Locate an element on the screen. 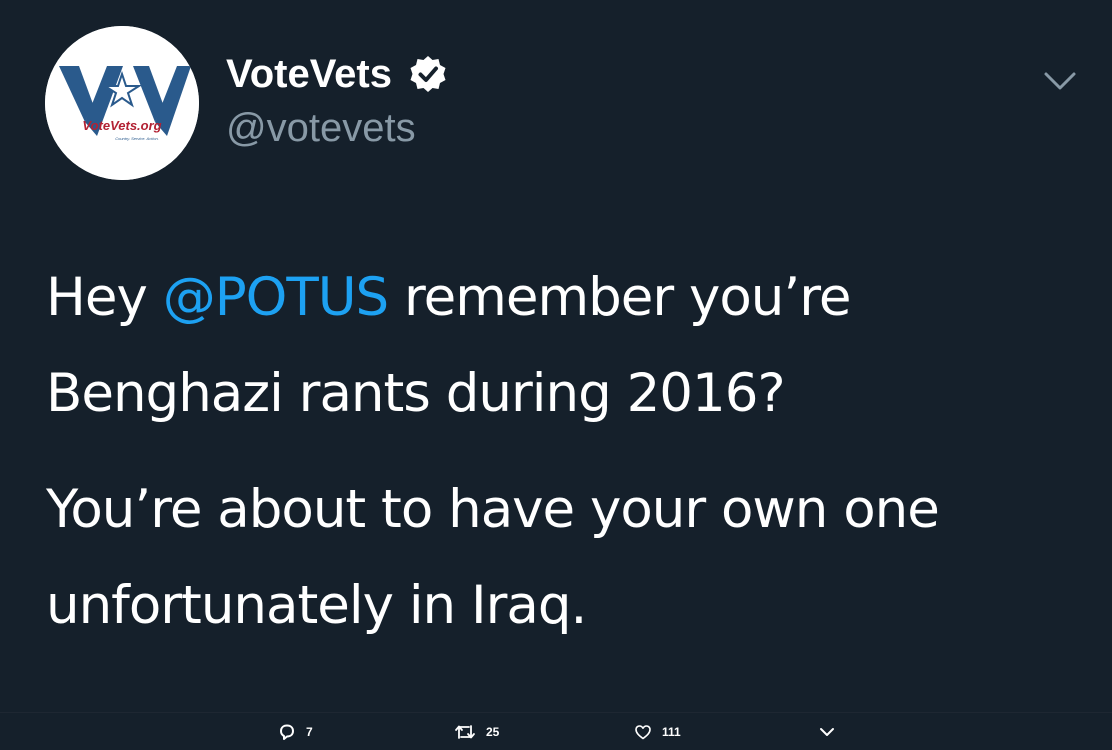  retweet-button: 25 is located at coordinates (476, 732).